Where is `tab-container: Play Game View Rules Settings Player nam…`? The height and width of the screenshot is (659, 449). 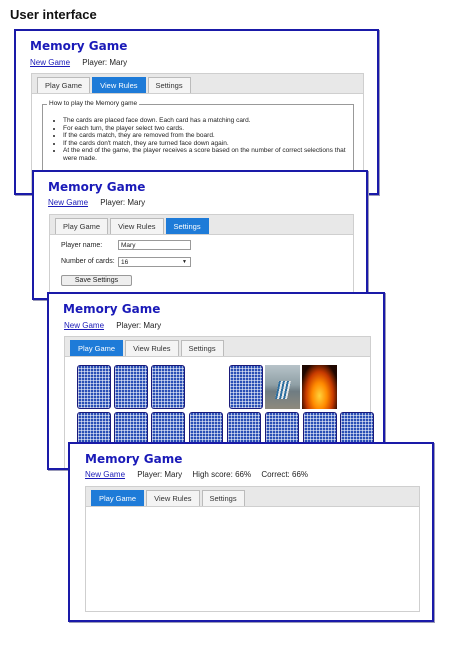 tab-container: Play Game View Rules Settings Player nam… is located at coordinates (201, 256).